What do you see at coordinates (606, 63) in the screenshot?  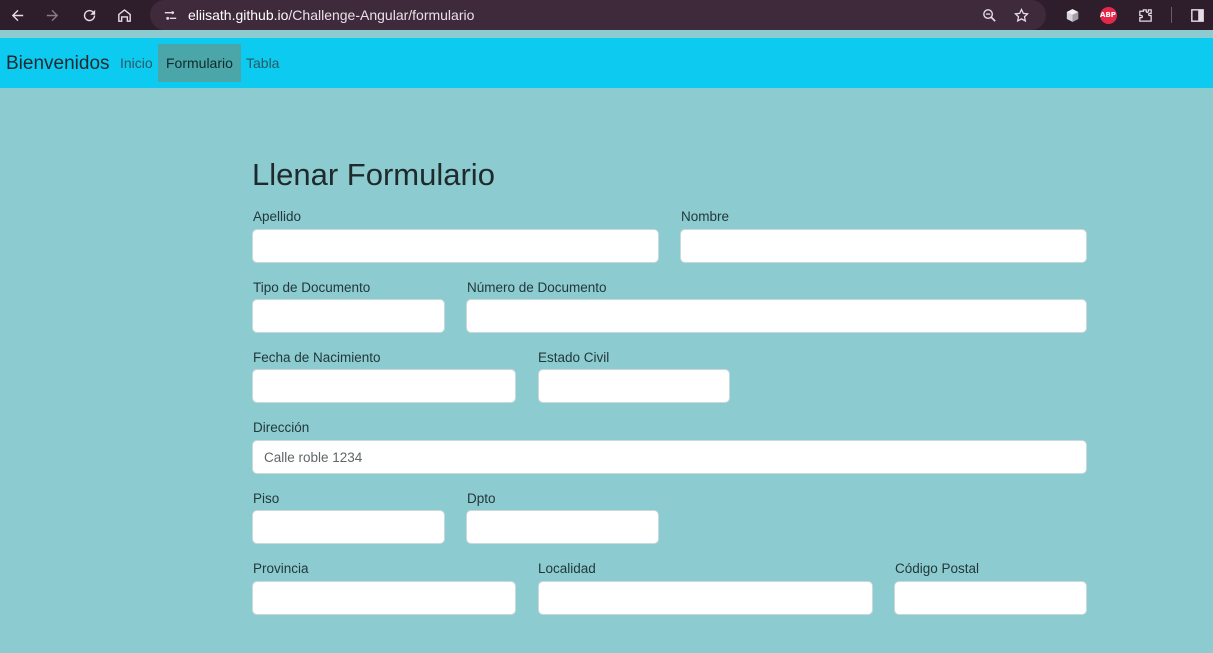 I see `app-navbar: Bienvenidos Inicio Formulario Tabla` at bounding box center [606, 63].